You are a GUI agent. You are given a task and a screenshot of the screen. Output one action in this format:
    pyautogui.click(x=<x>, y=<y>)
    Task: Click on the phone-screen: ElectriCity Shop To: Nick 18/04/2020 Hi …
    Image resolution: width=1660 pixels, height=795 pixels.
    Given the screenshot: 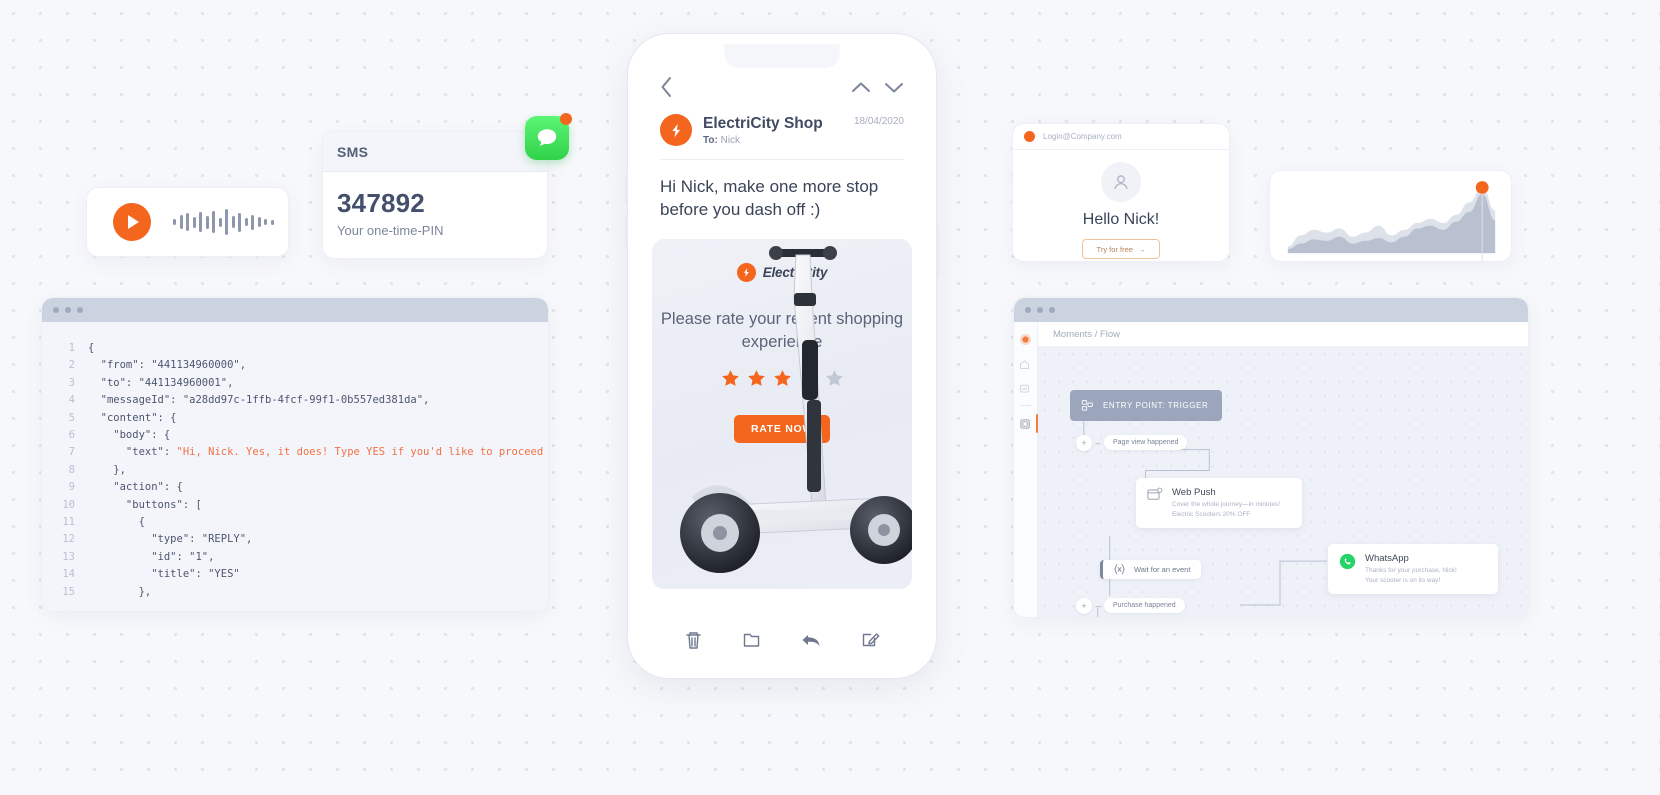 What is the action you would take?
    pyautogui.click(x=782, y=356)
    